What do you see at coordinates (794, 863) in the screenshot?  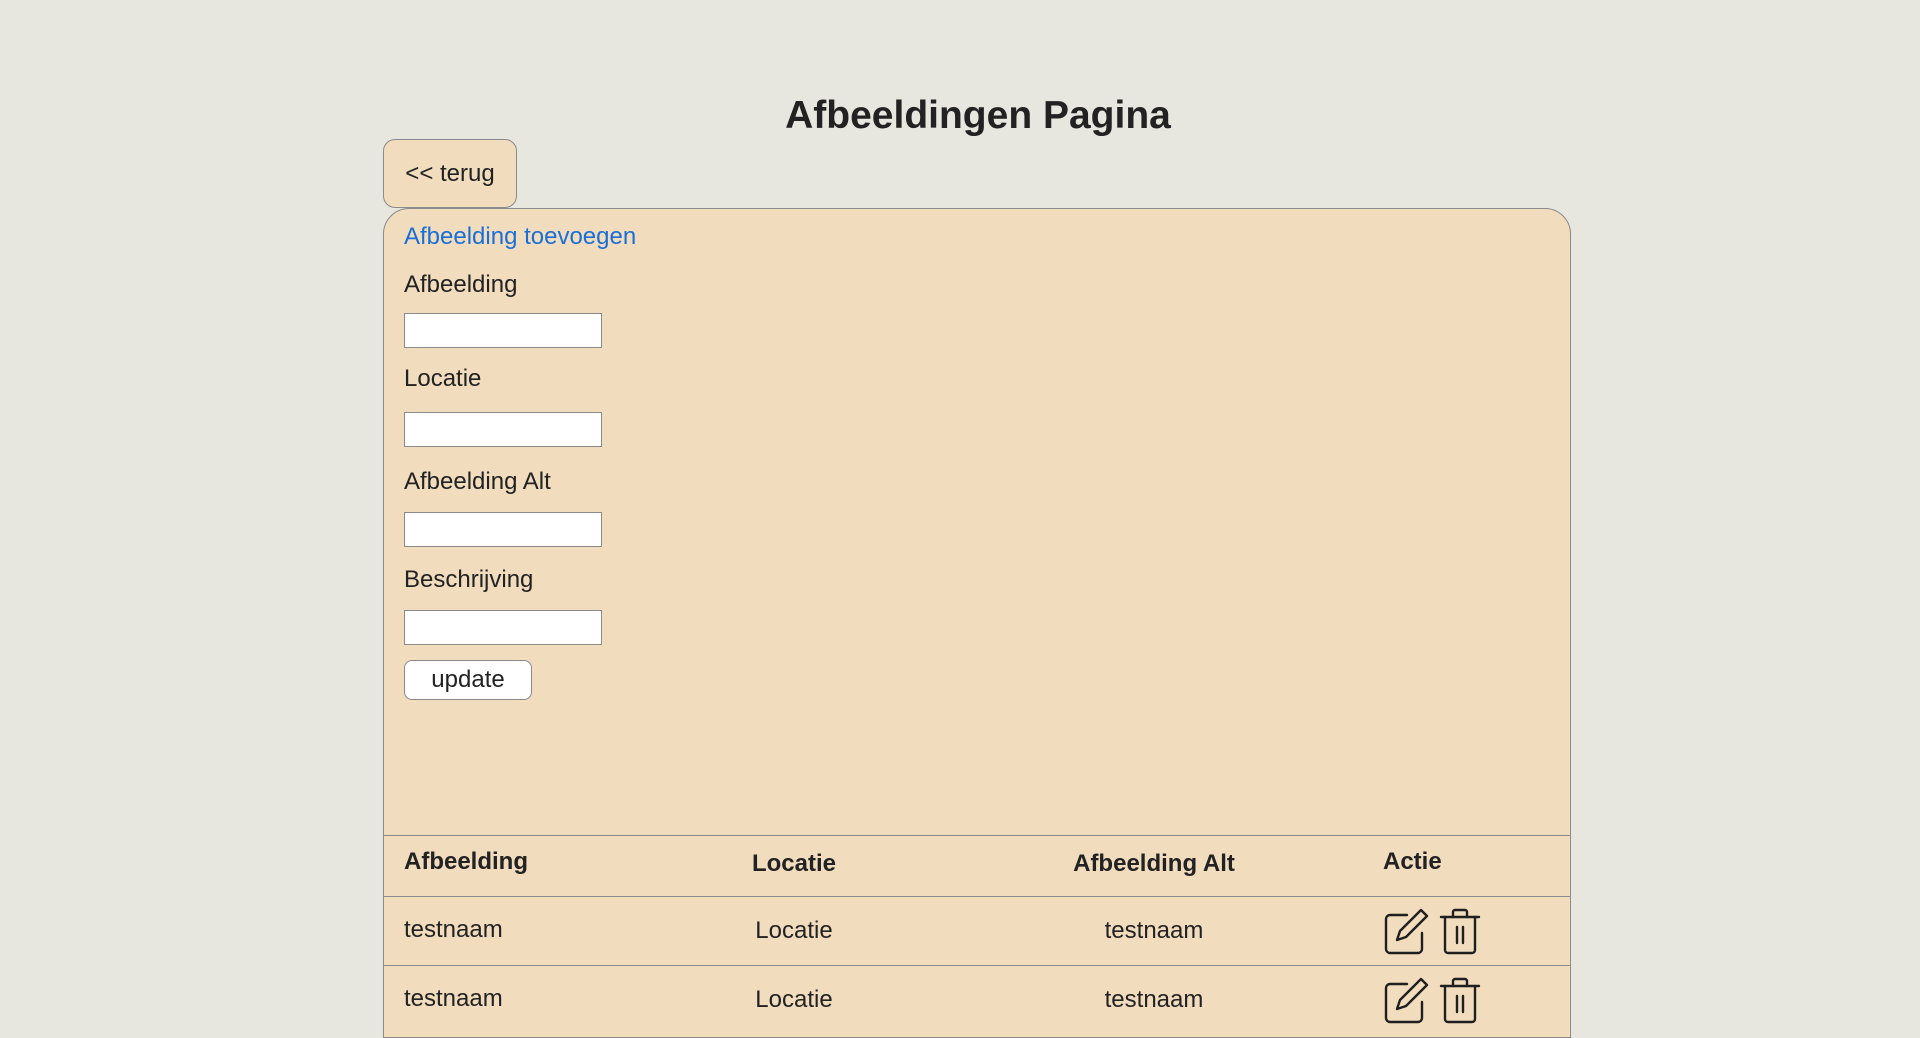 I see `header-locatie: Locatie` at bounding box center [794, 863].